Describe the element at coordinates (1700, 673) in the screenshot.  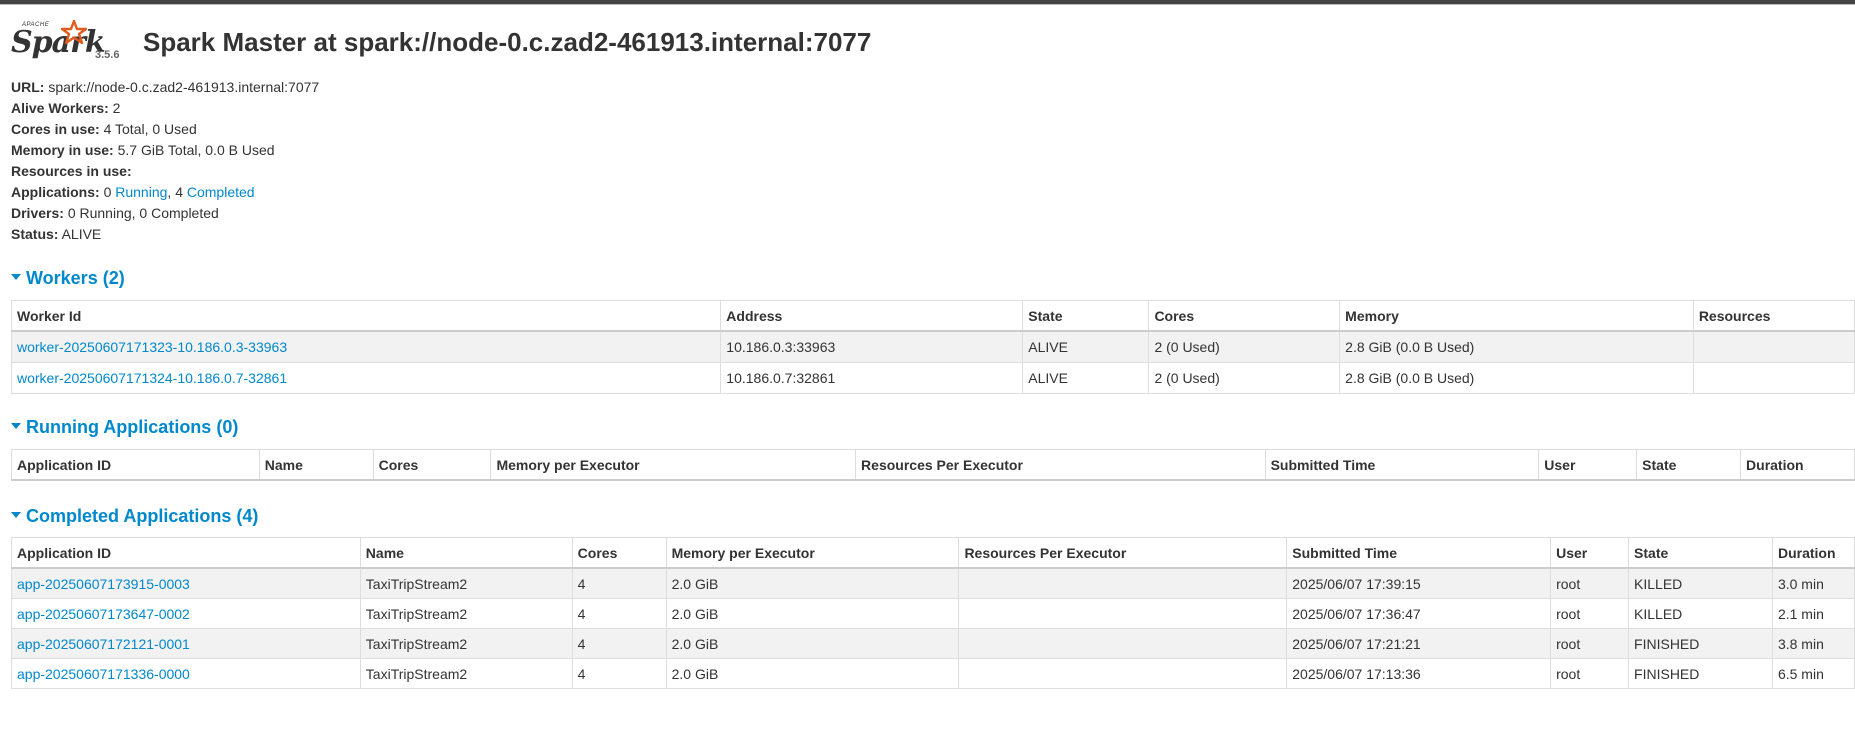
I see `completed-app-row-cell-state: FINISHED` at that location.